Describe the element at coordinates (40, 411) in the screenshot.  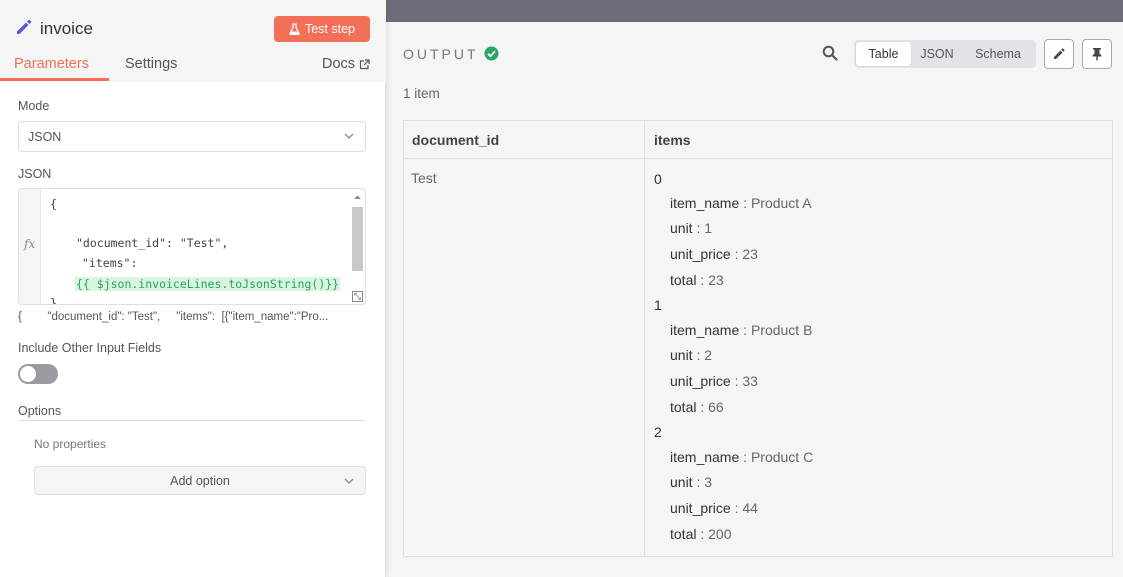
I see `options-title: Options` at that location.